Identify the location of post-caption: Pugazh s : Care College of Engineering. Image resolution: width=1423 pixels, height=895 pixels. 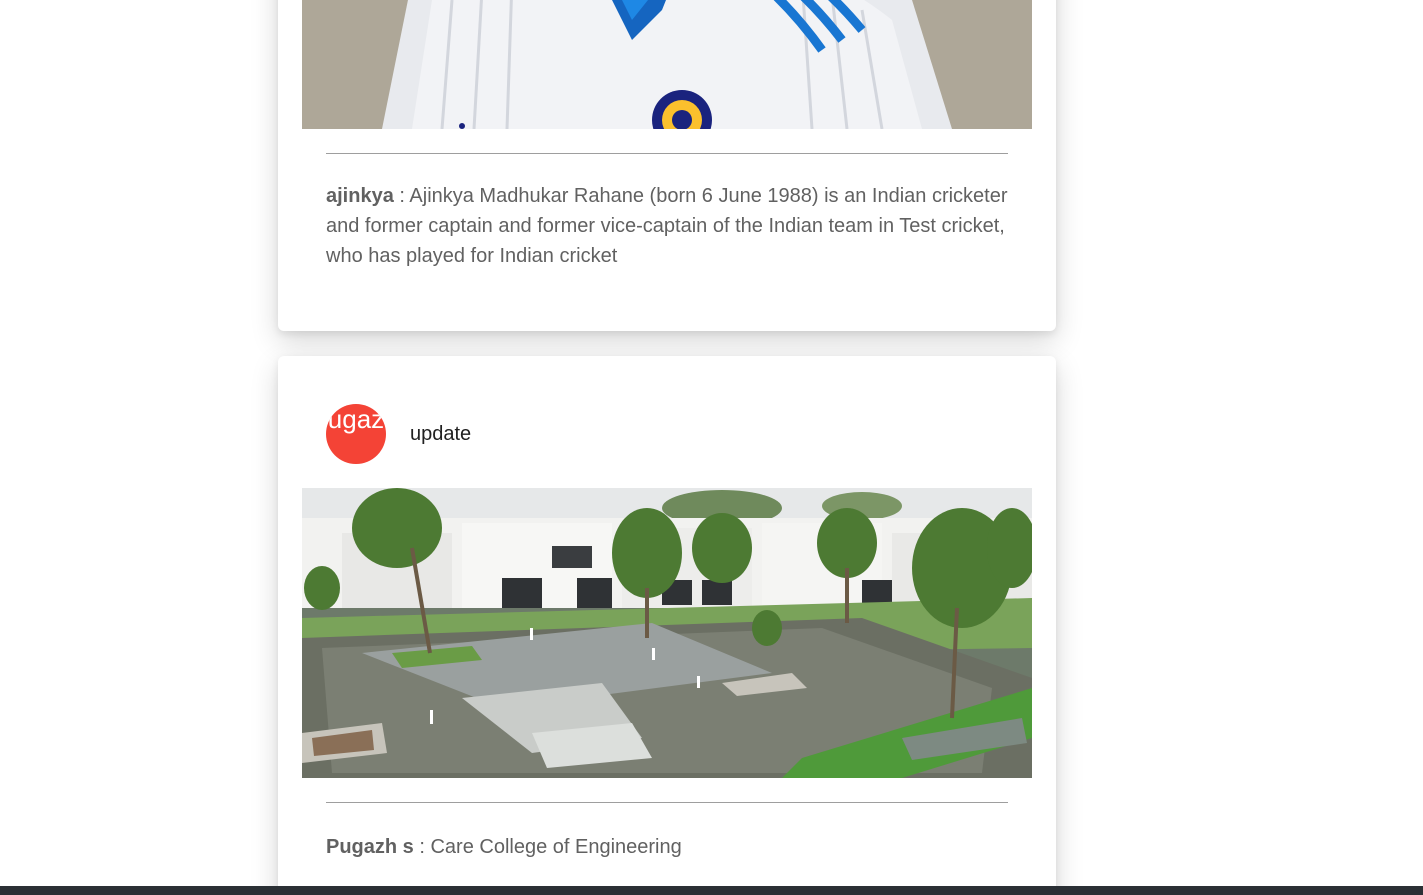
(671, 847).